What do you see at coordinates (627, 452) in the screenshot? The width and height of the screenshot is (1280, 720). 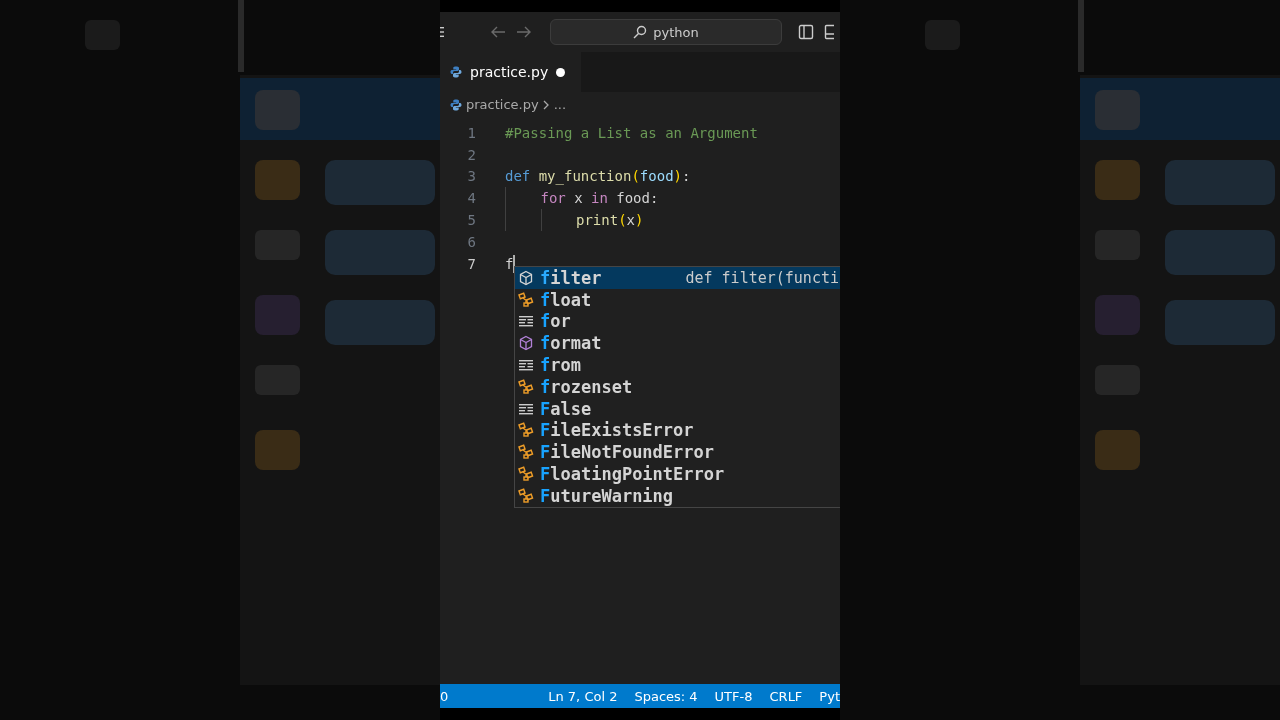 I see `suggestion-label: FileNotFoundError` at bounding box center [627, 452].